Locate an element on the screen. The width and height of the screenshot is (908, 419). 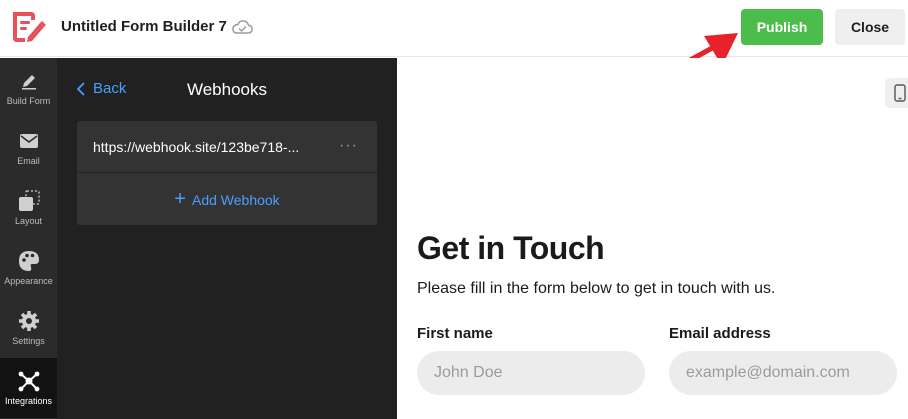
sidebar-item-appearance: Appearance is located at coordinates (28, 268).